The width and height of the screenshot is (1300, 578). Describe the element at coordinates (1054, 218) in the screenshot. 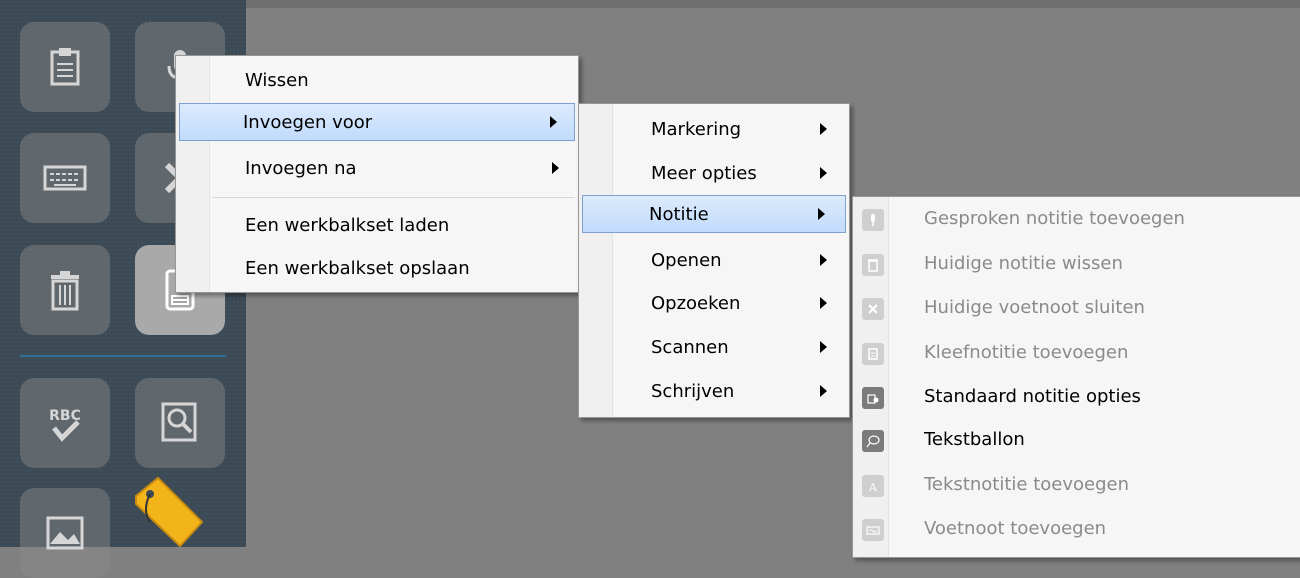

I see `menu-item-label: Gesproken notitie toevoegen` at that location.